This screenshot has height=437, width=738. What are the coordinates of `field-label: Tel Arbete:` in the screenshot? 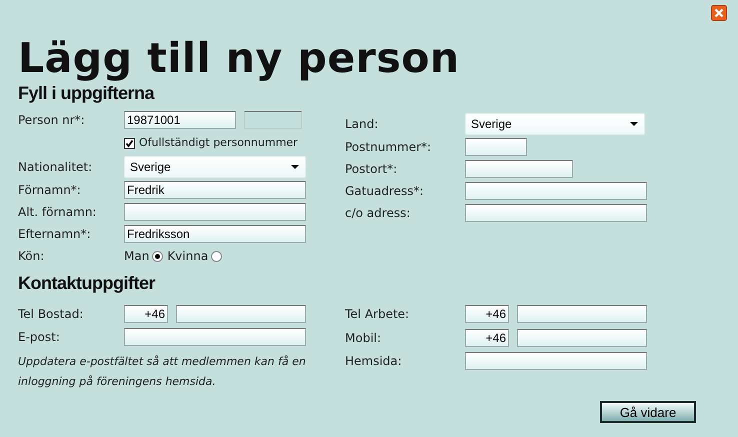 It's located at (377, 314).